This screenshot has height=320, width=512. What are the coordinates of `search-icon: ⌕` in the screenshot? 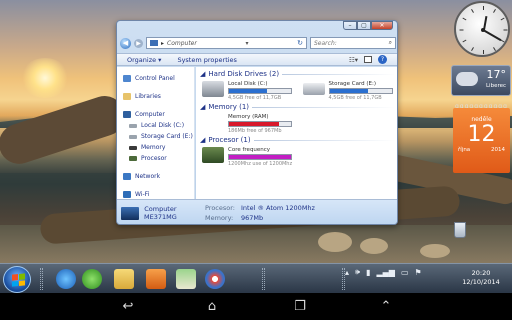 It's located at (390, 43).